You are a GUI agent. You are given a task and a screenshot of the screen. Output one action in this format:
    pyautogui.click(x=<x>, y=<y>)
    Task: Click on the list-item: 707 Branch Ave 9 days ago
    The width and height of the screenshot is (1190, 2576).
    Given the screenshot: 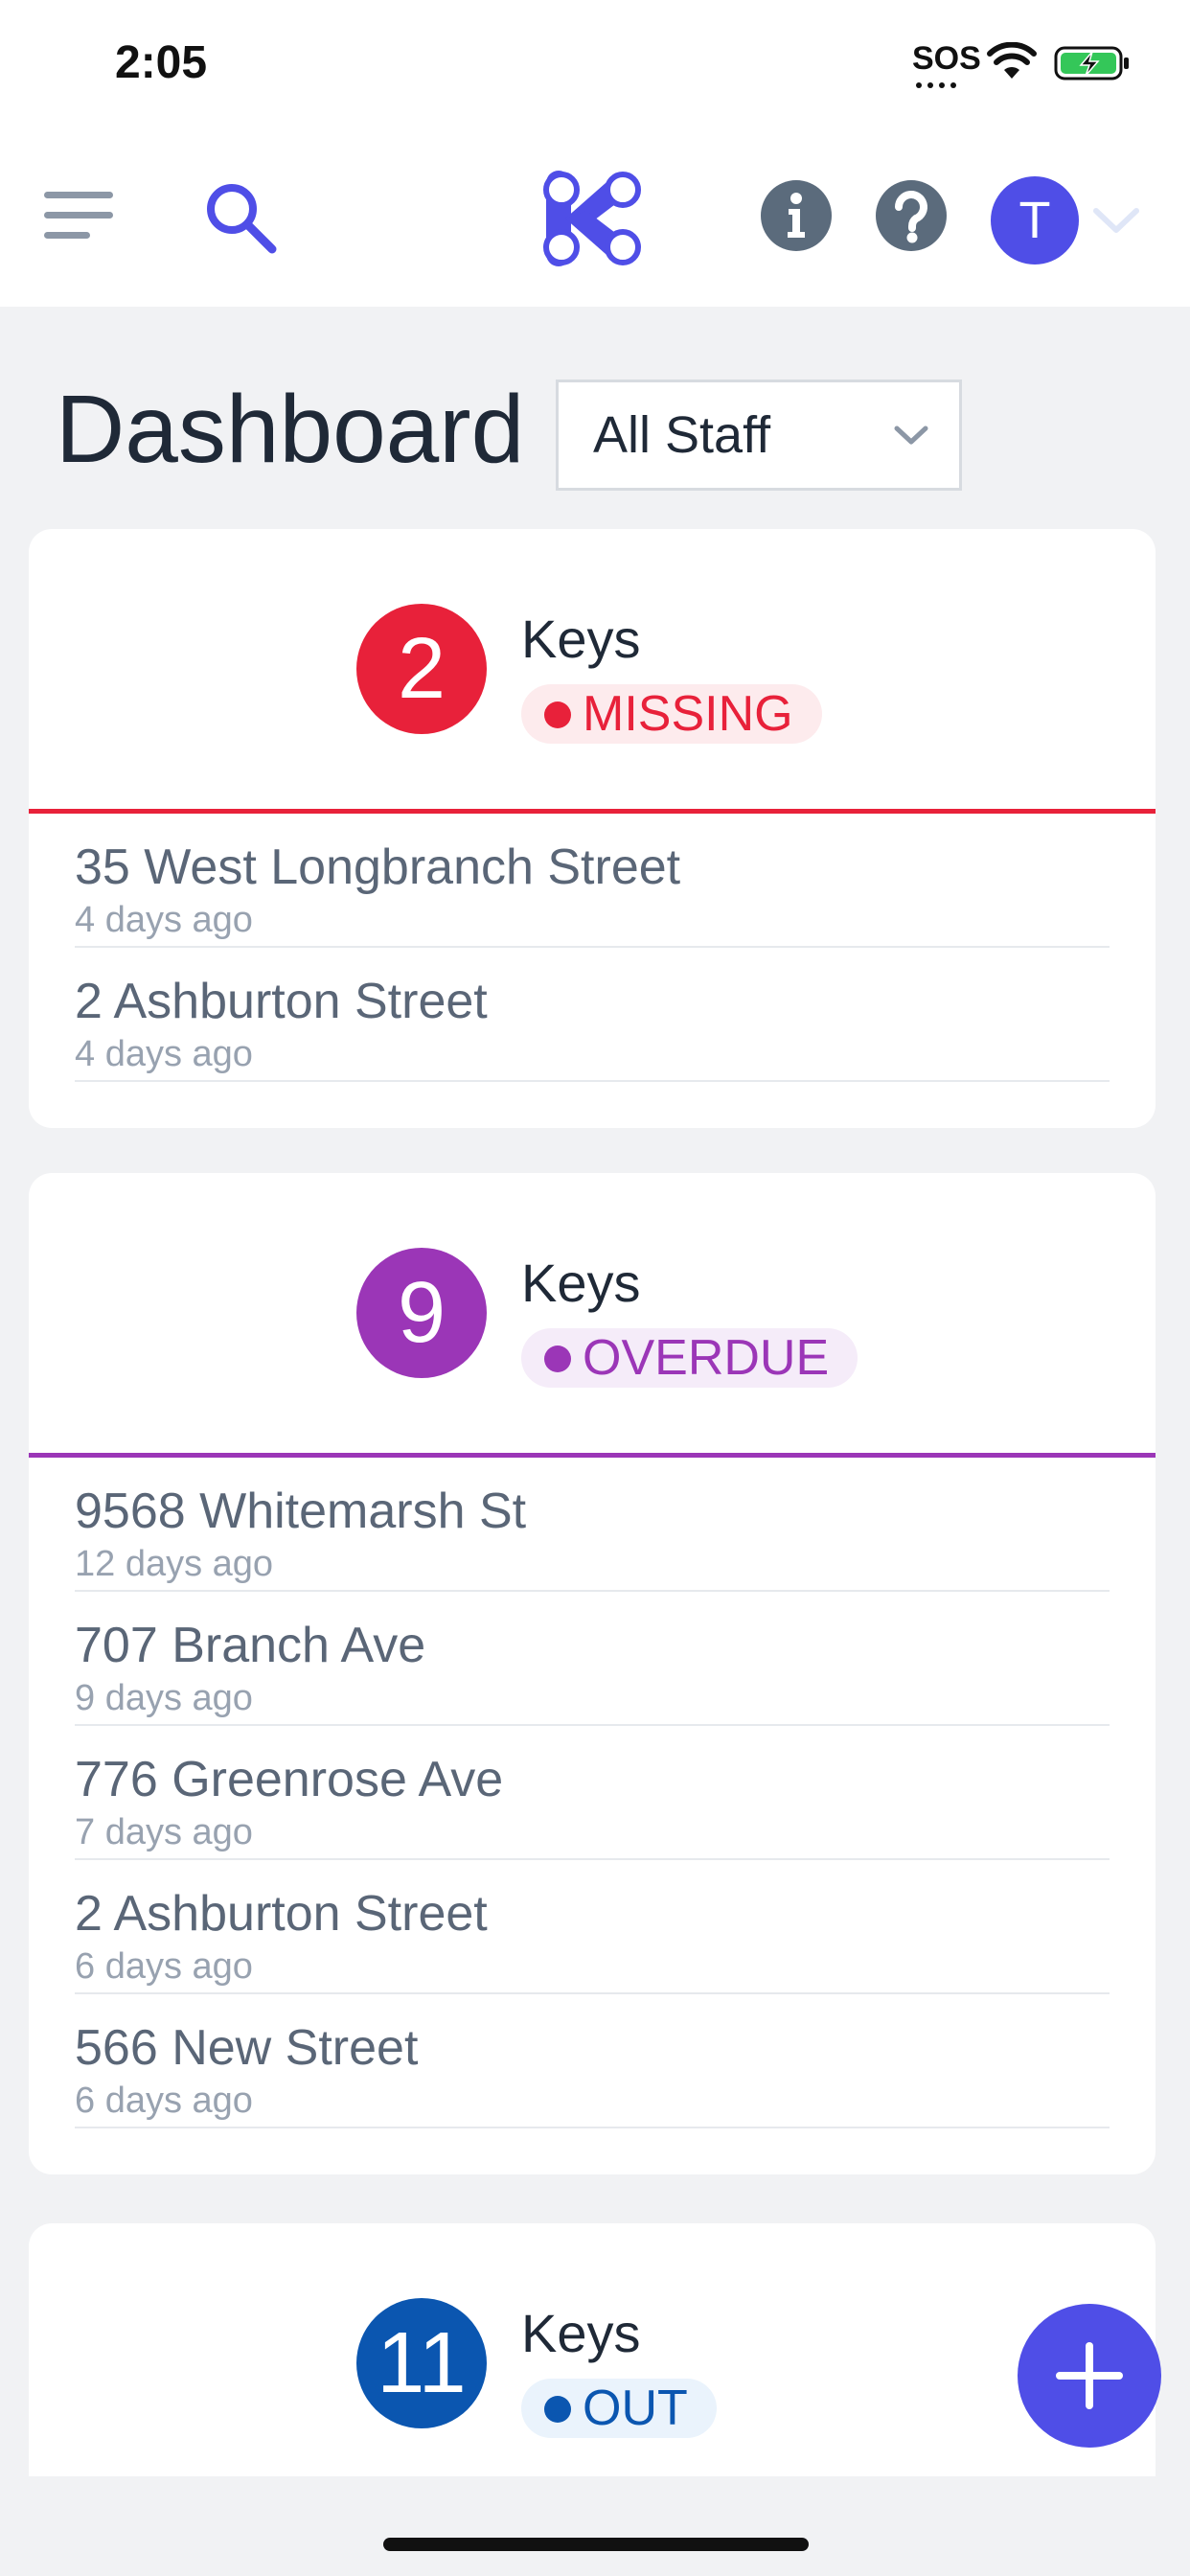 What is the action you would take?
    pyautogui.click(x=592, y=1659)
    